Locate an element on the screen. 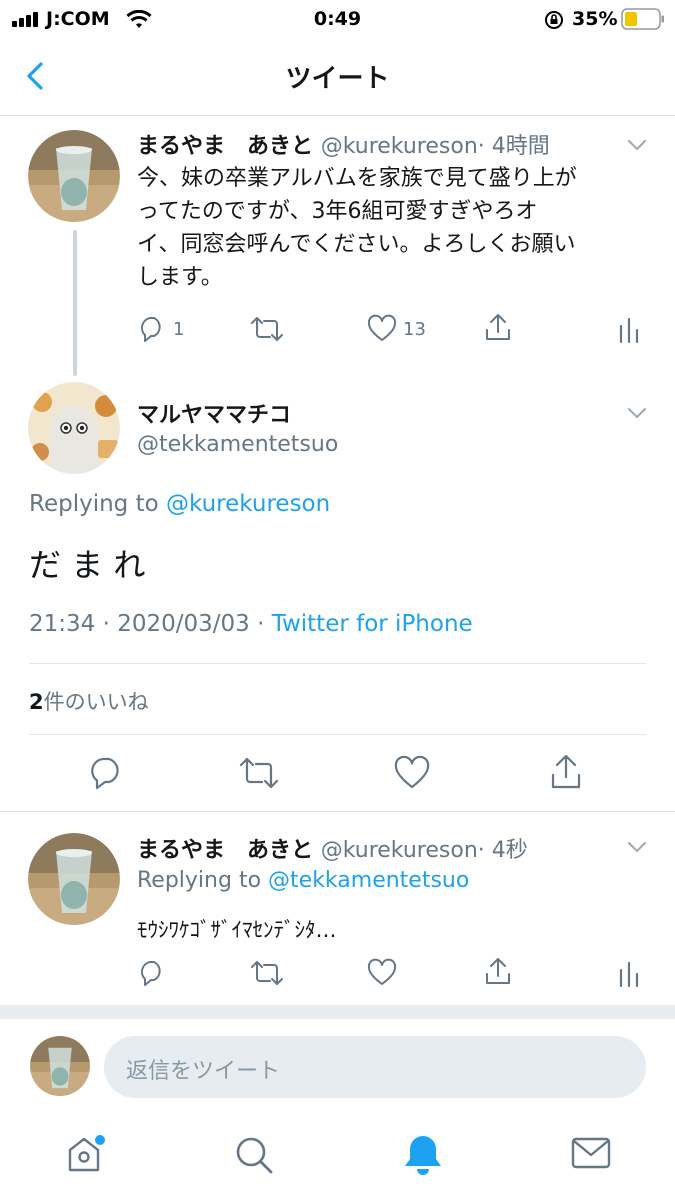 This screenshot has height=1200, width=675. section-separator is located at coordinates (337, 1012).